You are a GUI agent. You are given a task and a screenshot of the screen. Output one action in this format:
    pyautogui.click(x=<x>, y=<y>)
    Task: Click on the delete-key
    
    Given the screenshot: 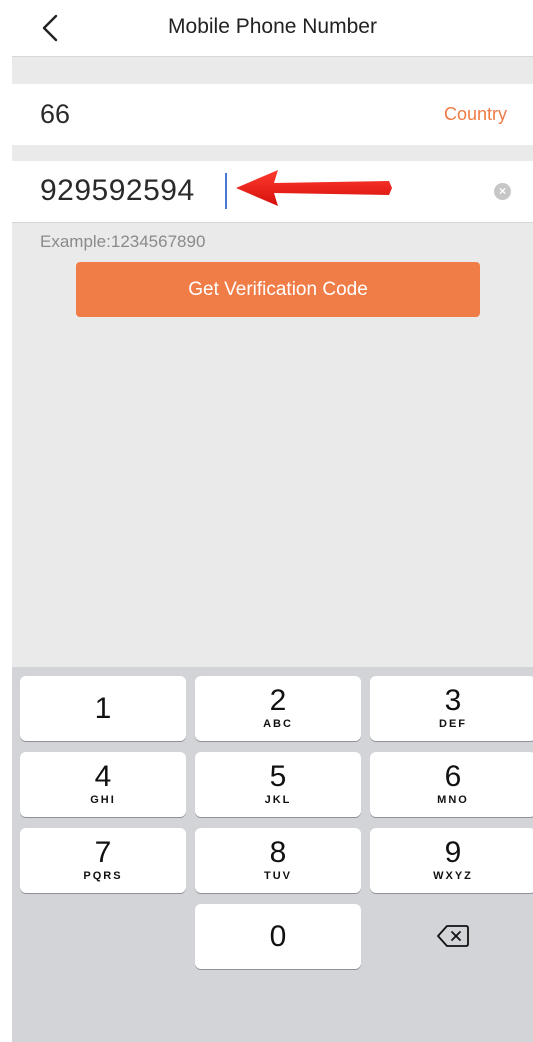 What is the action you would take?
    pyautogui.click(x=451, y=936)
    